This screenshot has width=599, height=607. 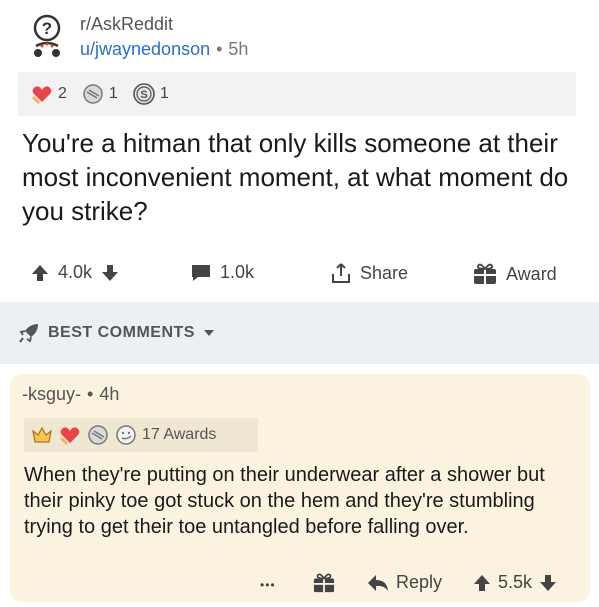 What do you see at coordinates (51, 394) in the screenshot?
I see `comment-author: -ksguy-` at bounding box center [51, 394].